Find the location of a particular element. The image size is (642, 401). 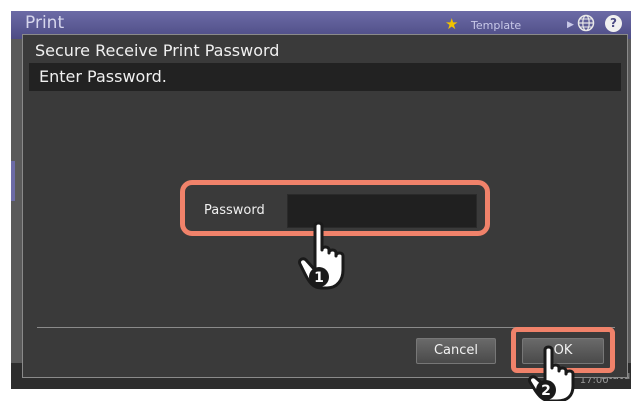

triangle-right-icon: ▶ is located at coordinates (570, 25).